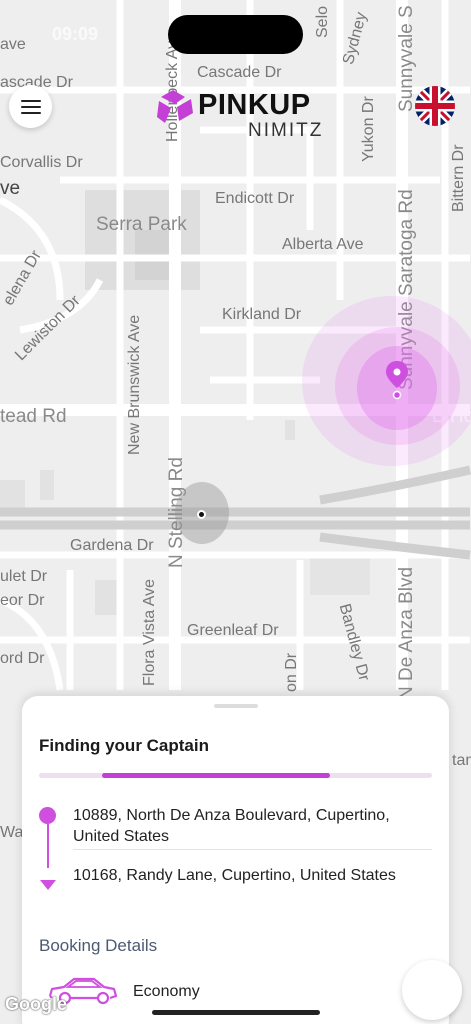 The image size is (471, 1024). What do you see at coordinates (252, 849) in the screenshot?
I see `address-divider` at bounding box center [252, 849].